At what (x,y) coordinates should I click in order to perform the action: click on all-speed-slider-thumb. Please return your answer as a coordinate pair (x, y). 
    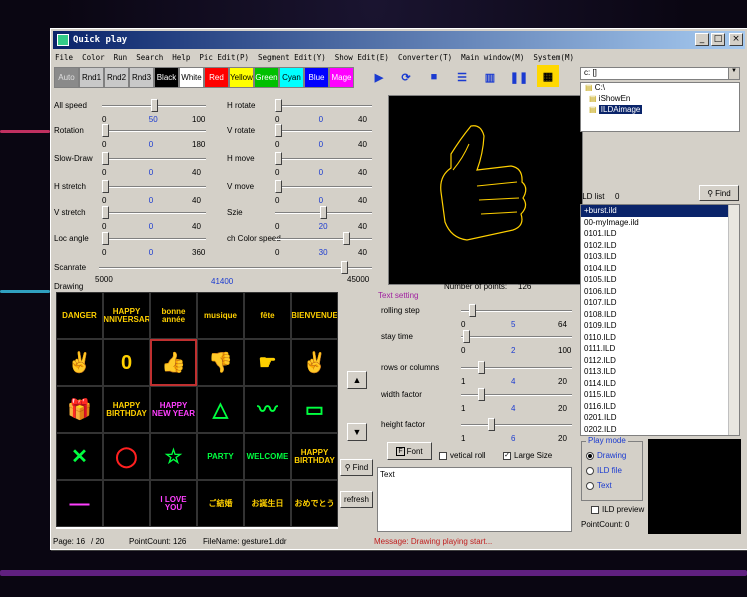
    Looking at the image, I should click on (154, 105).